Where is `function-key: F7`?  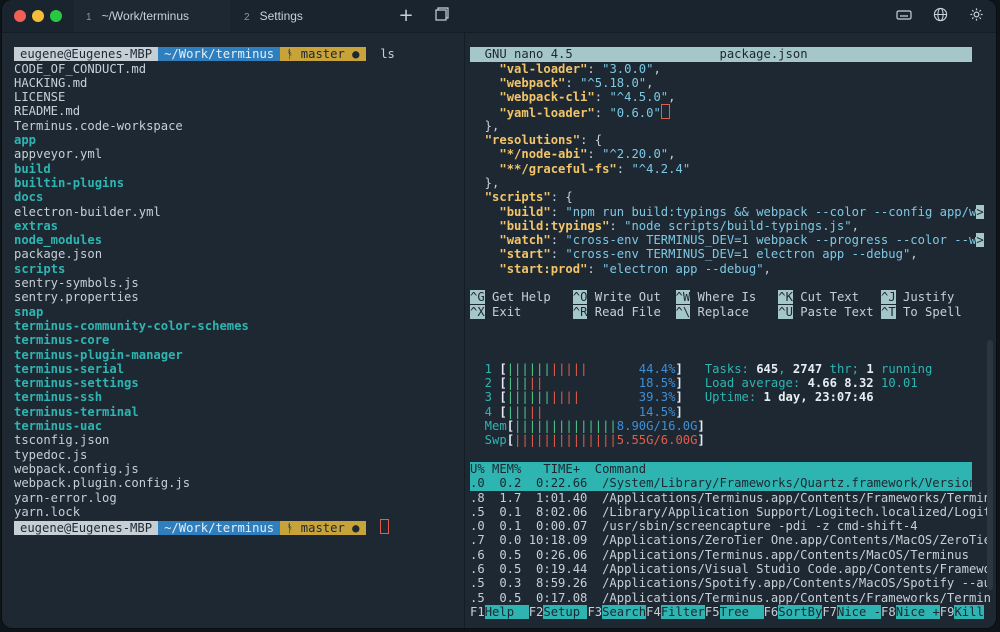 function-key: F7 is located at coordinates (829, 612).